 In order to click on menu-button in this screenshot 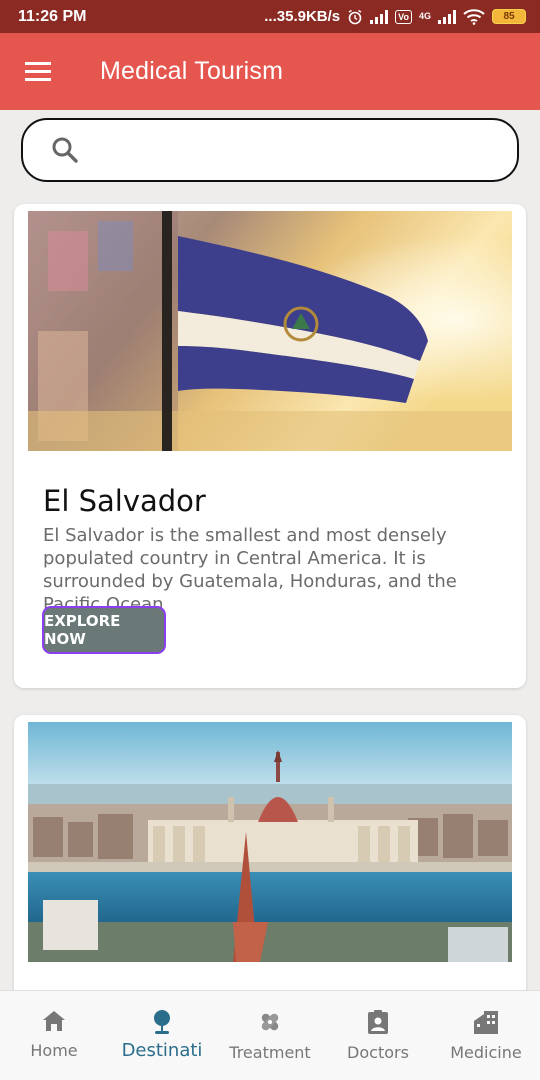, I will do `click(38, 71)`.